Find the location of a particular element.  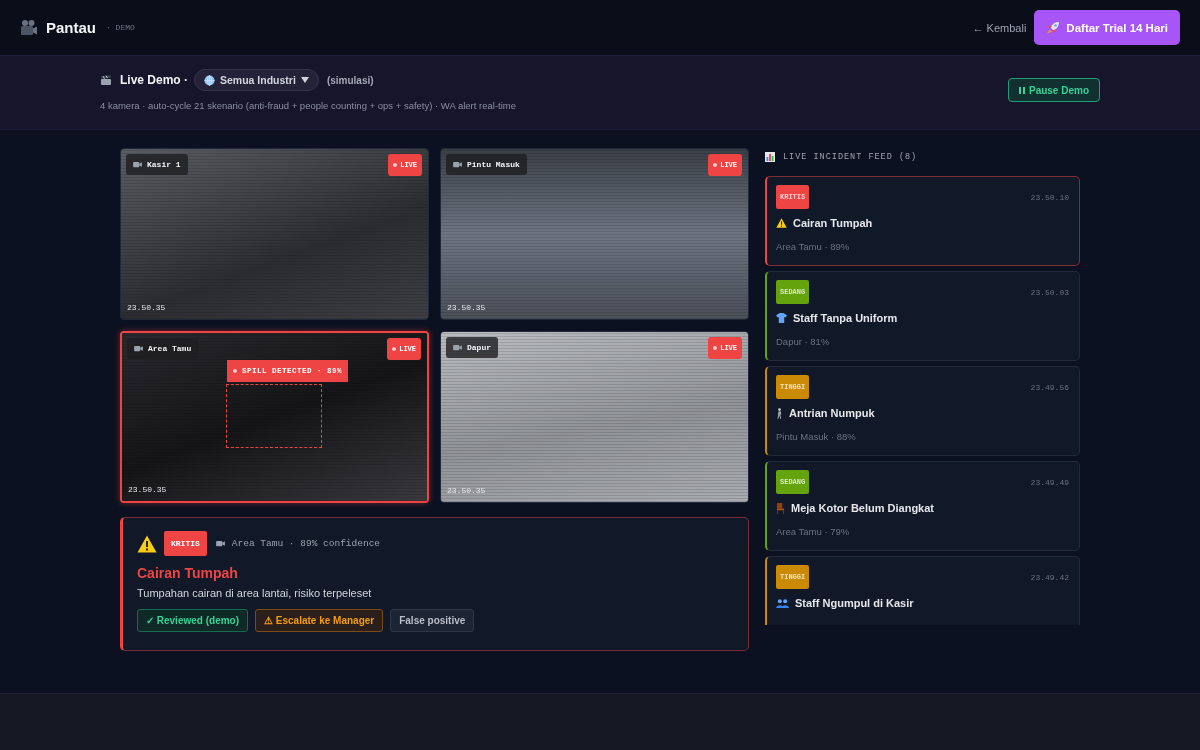

incident-title: Antrian Numpuk is located at coordinates (832, 413).